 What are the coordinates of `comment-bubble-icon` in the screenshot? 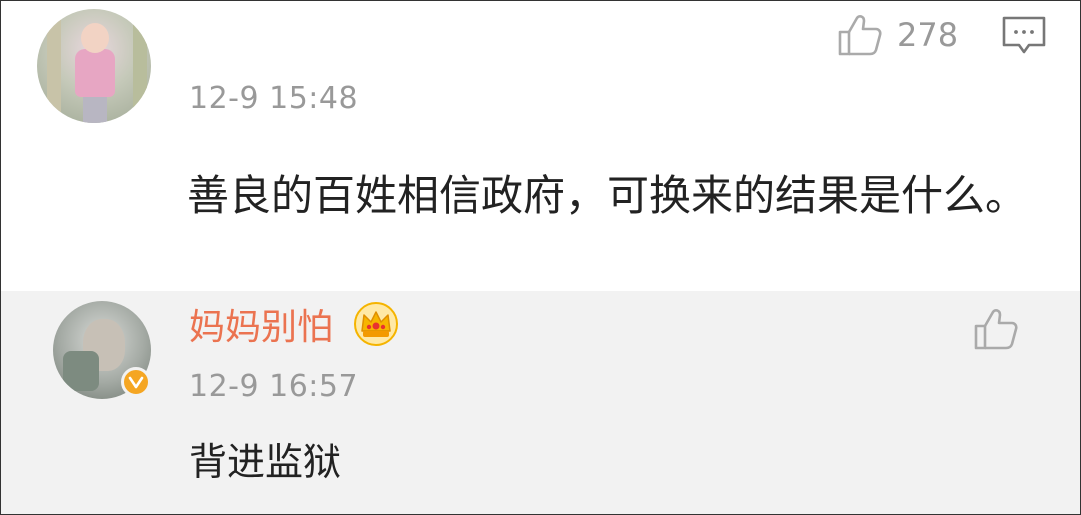 It's located at (1024, 36).